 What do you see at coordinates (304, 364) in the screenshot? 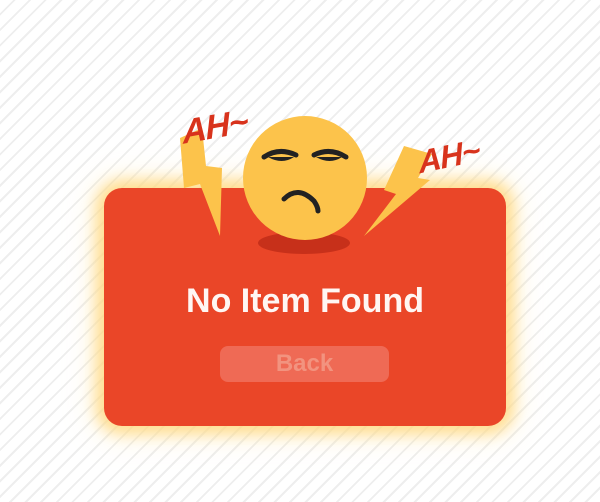
I see `back-button: Back` at bounding box center [304, 364].